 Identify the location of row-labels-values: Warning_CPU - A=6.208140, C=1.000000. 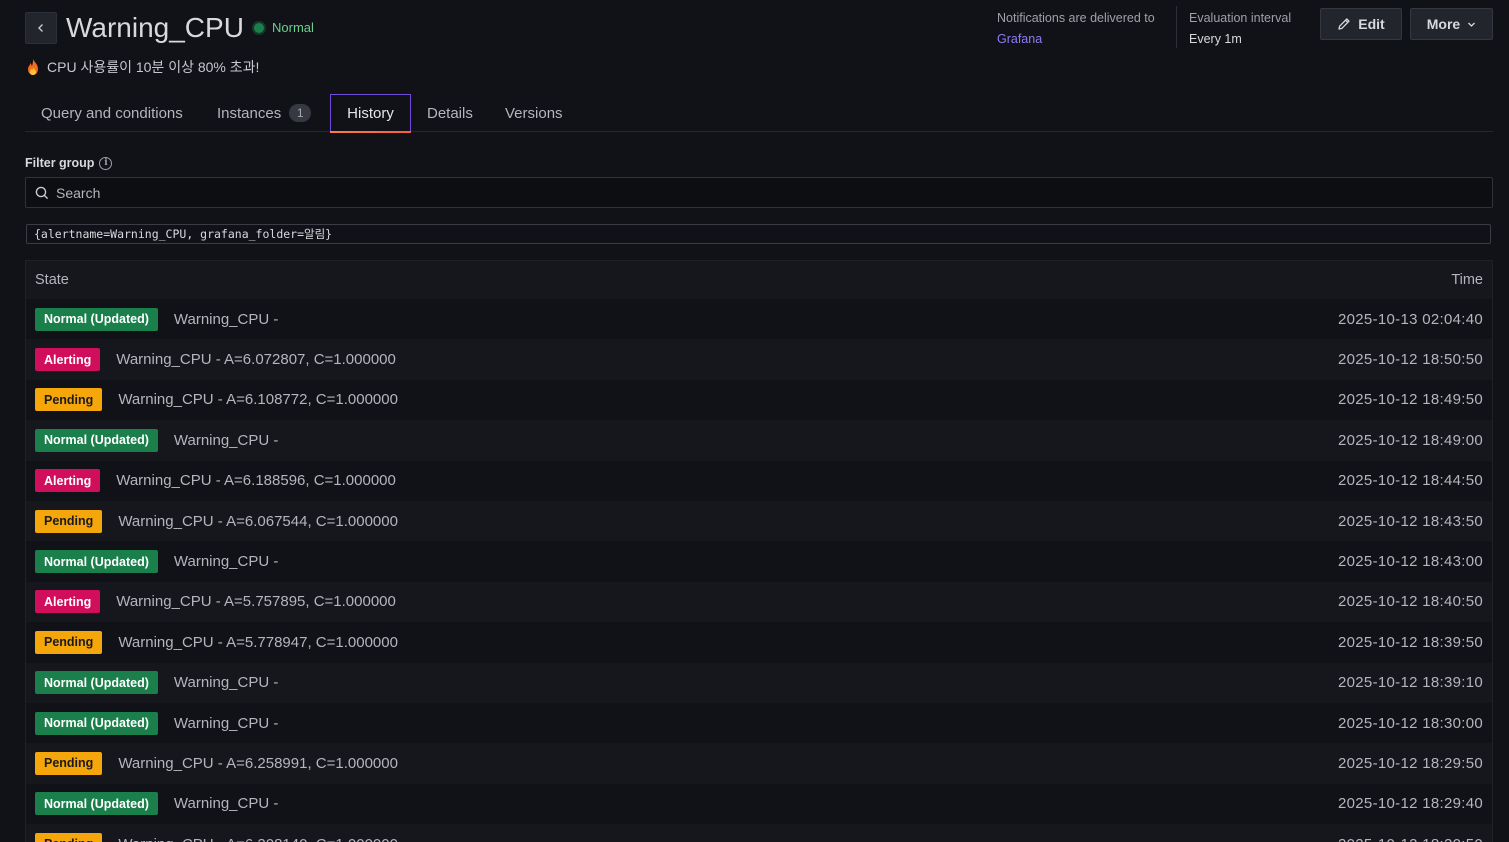
(258, 839).